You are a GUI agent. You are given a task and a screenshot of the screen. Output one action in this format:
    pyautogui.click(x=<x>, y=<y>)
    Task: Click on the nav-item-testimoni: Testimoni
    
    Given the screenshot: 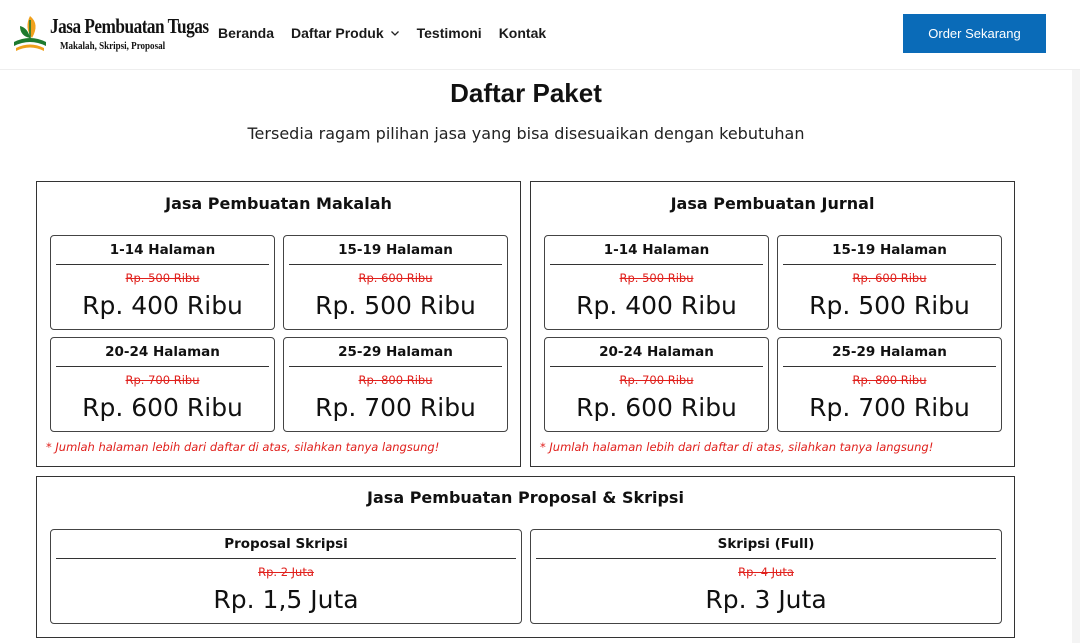 What is the action you would take?
    pyautogui.click(x=449, y=33)
    